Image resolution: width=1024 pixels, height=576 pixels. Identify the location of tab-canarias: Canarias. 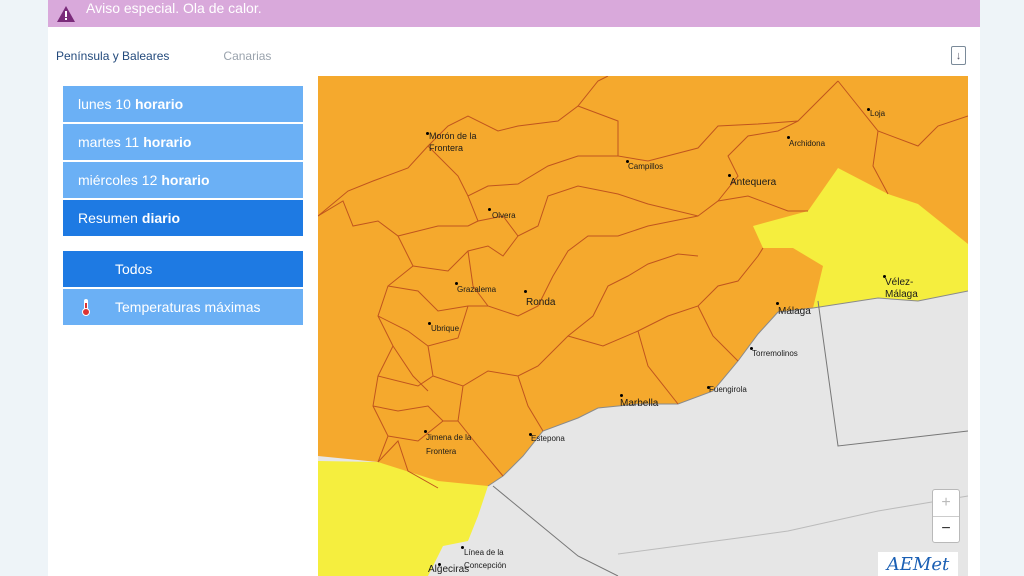
(247, 56).